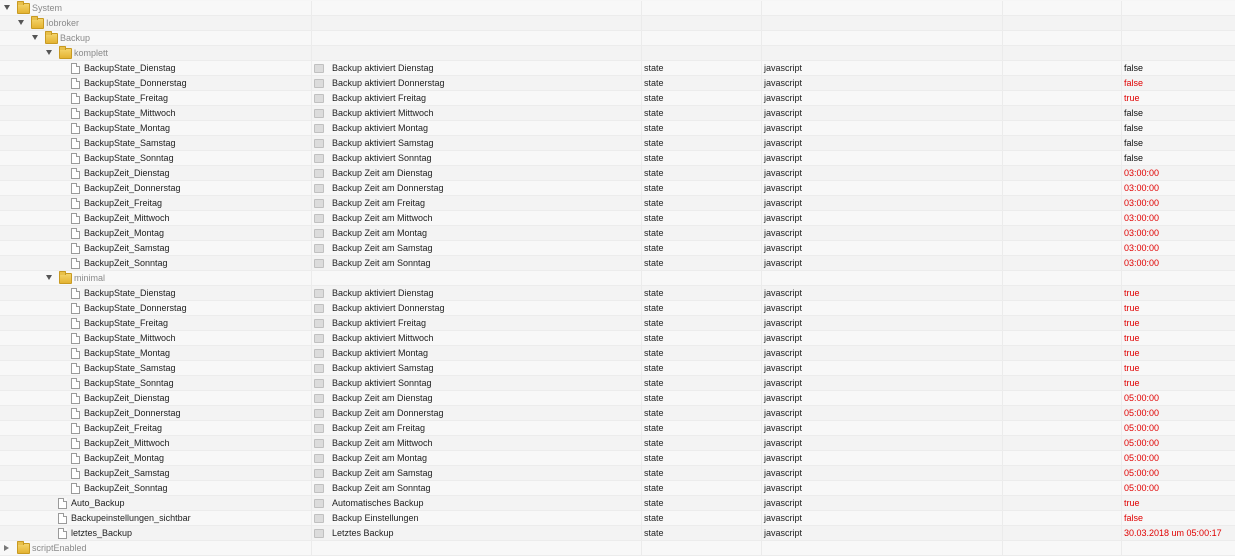 This screenshot has height=556, width=1235. I want to click on folder-backup: Backup, so click(617, 38).